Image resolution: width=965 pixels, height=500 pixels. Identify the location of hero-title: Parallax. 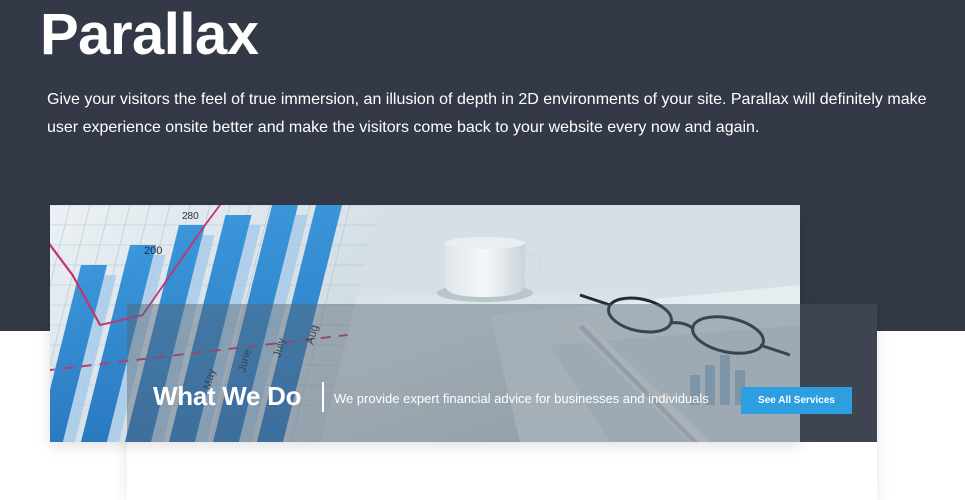
(149, 34).